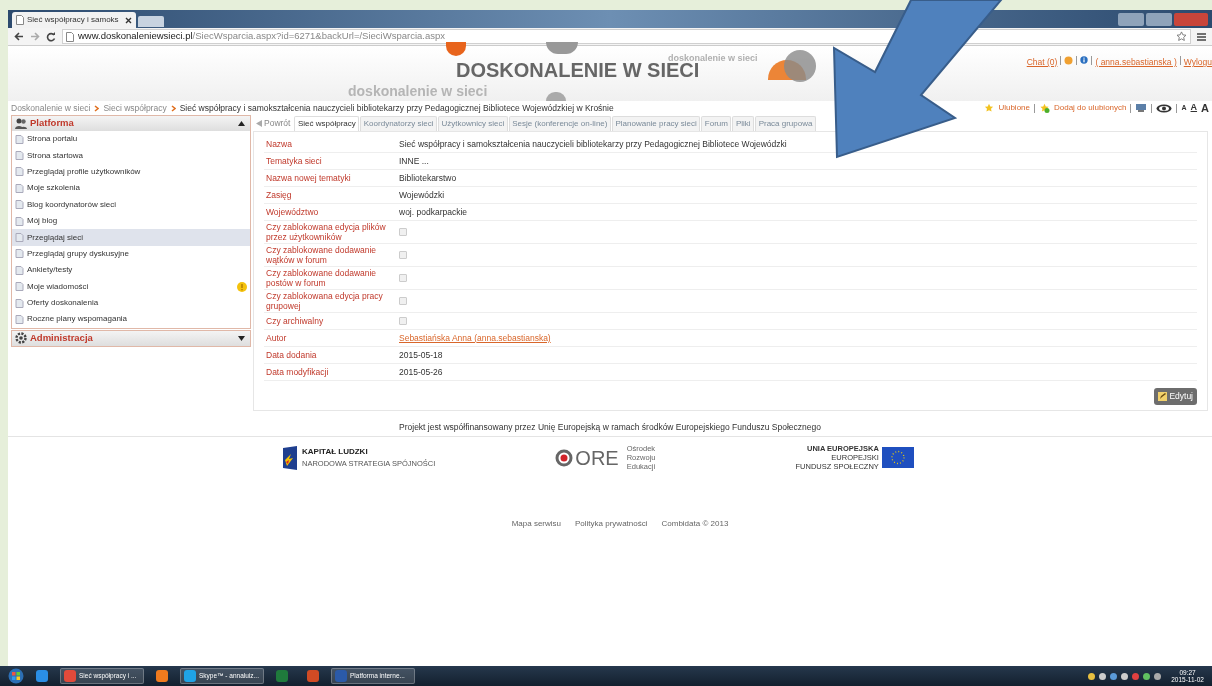  Describe the element at coordinates (16, 676) in the screenshot. I see `start-icon` at that location.